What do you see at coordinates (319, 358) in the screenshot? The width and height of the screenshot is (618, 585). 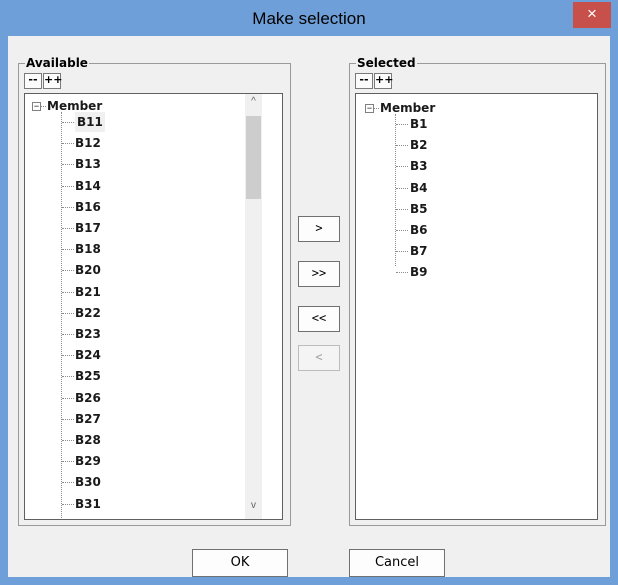 I see `remove-button: <` at bounding box center [319, 358].